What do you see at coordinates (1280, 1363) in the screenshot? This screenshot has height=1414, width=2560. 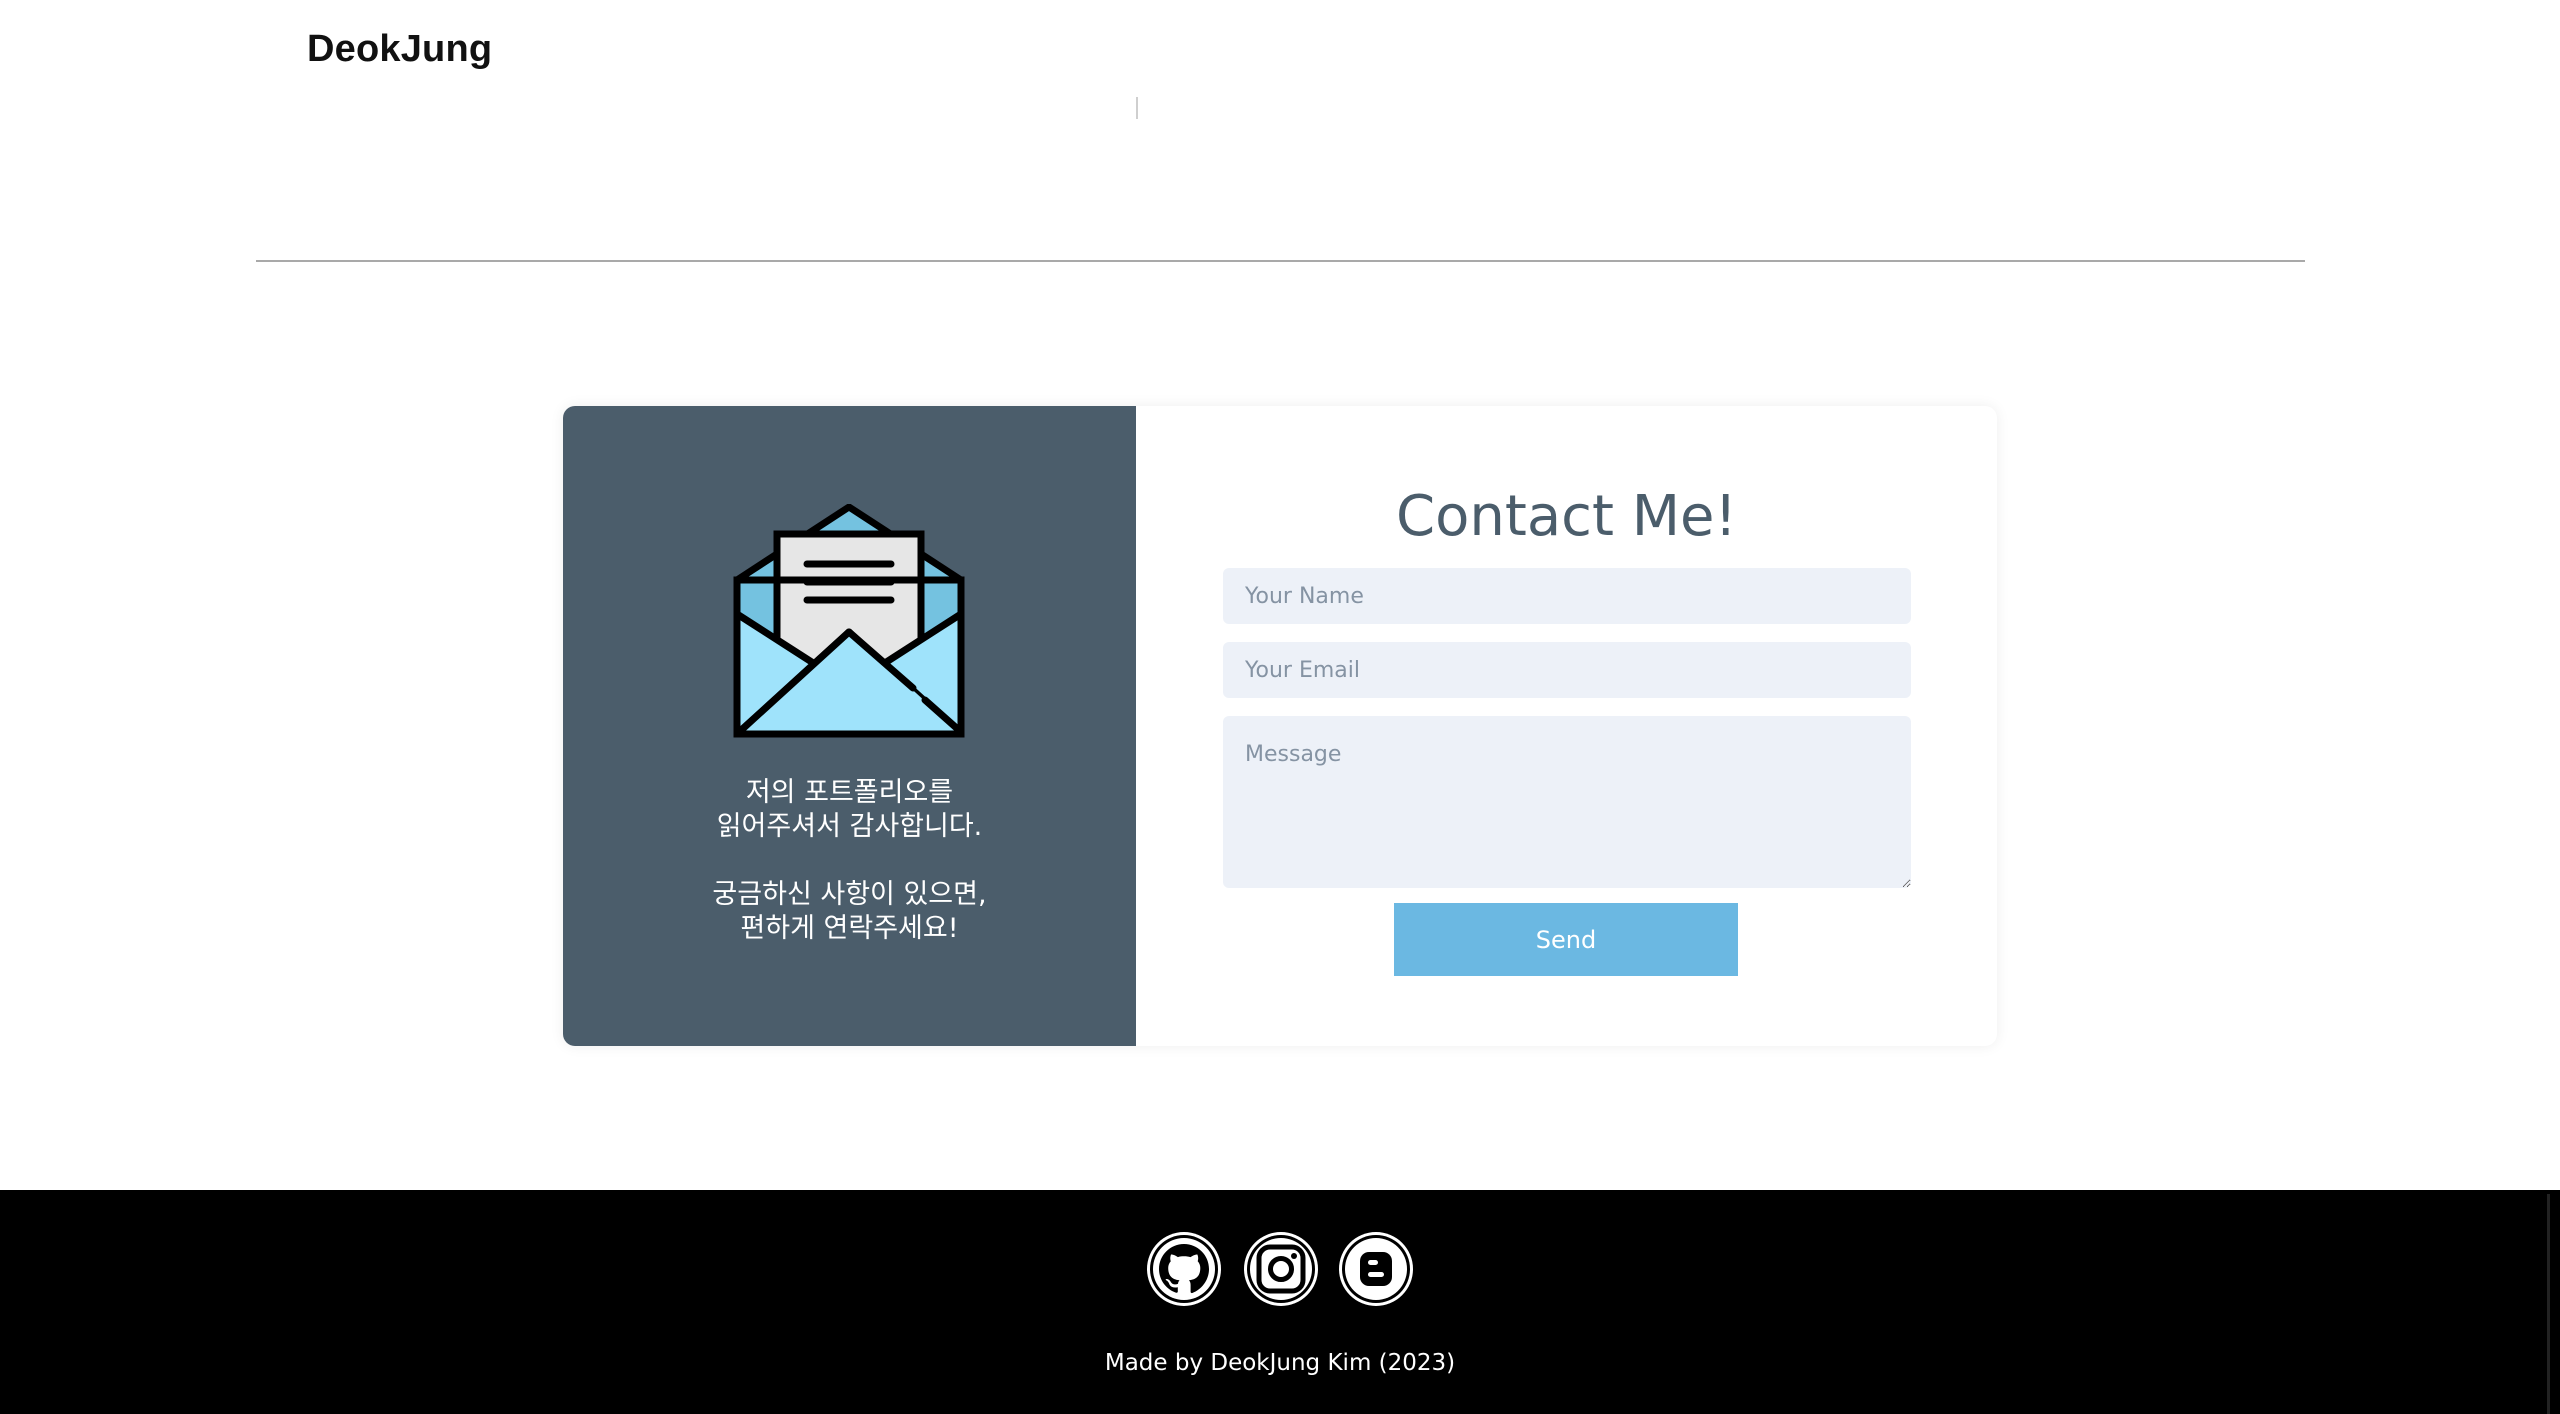 I see `copyright-text: Made by DeokJung Kim (2023)` at bounding box center [1280, 1363].